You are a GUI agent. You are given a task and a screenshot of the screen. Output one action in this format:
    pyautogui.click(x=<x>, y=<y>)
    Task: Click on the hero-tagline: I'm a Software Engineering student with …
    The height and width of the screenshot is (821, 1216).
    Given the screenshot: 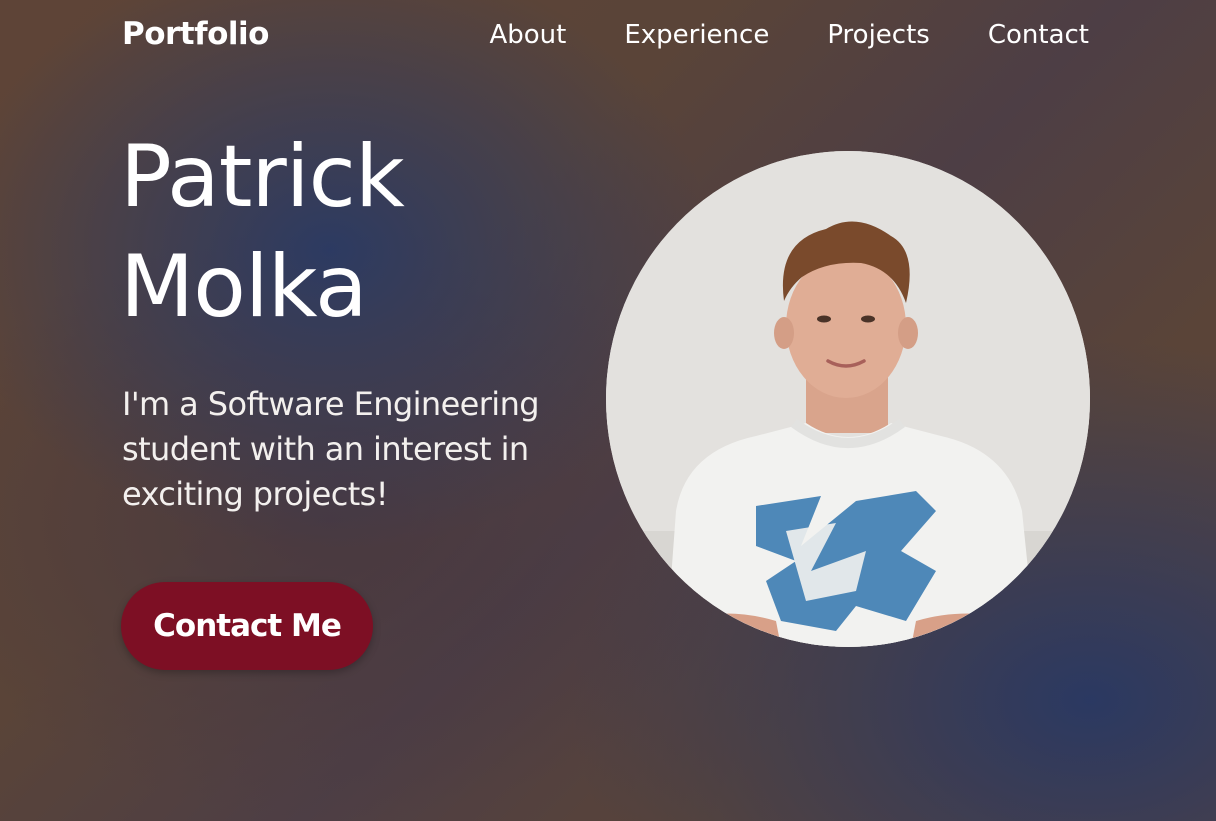 What is the action you would take?
    pyautogui.click(x=331, y=449)
    